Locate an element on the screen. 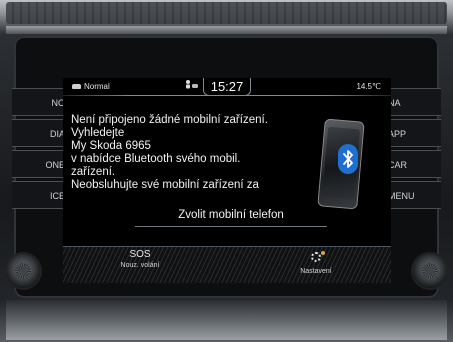 The image size is (453, 342). gear-icon is located at coordinates (316, 258).